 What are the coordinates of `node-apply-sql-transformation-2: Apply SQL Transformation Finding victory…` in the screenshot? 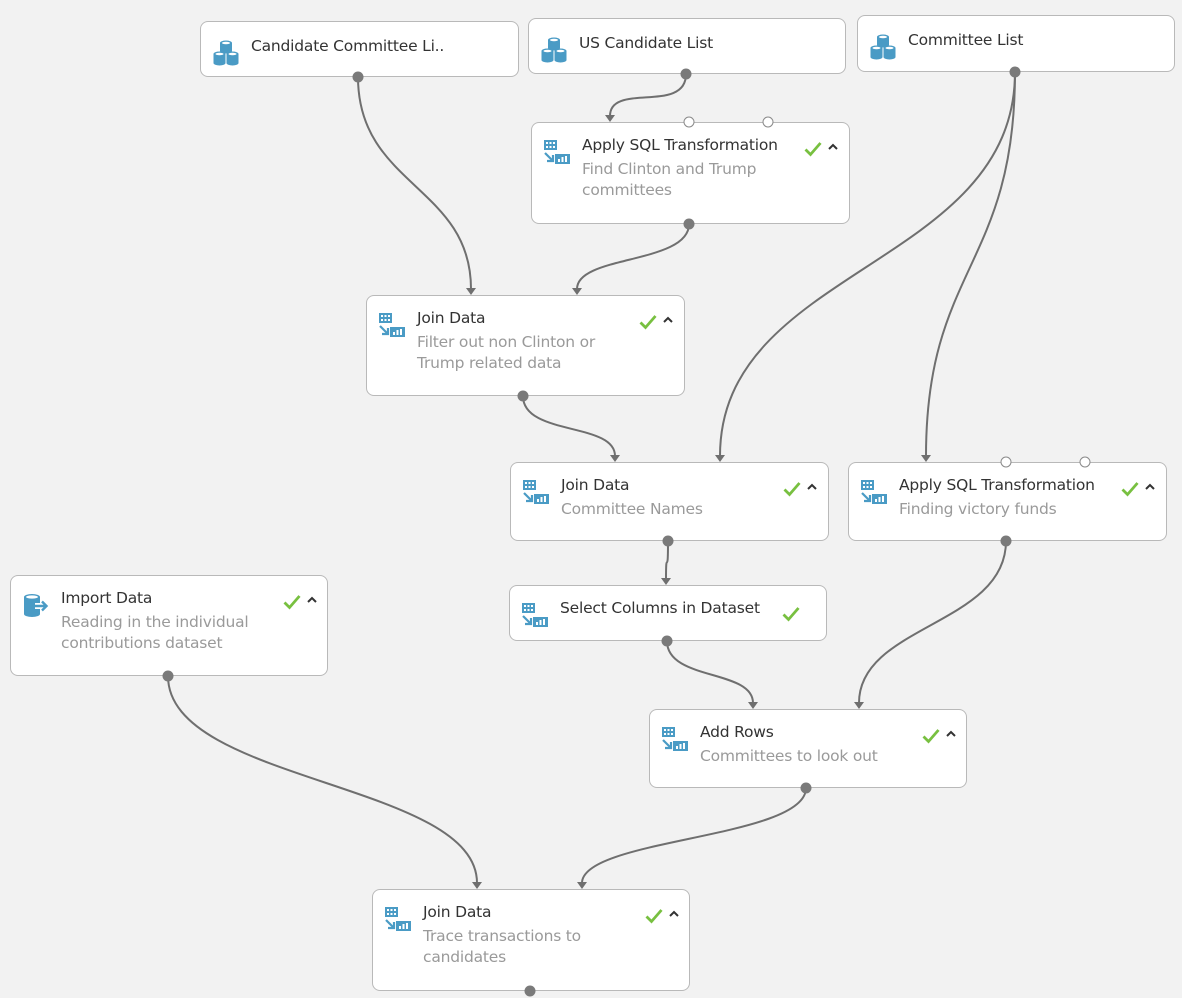 It's located at (1007, 501).